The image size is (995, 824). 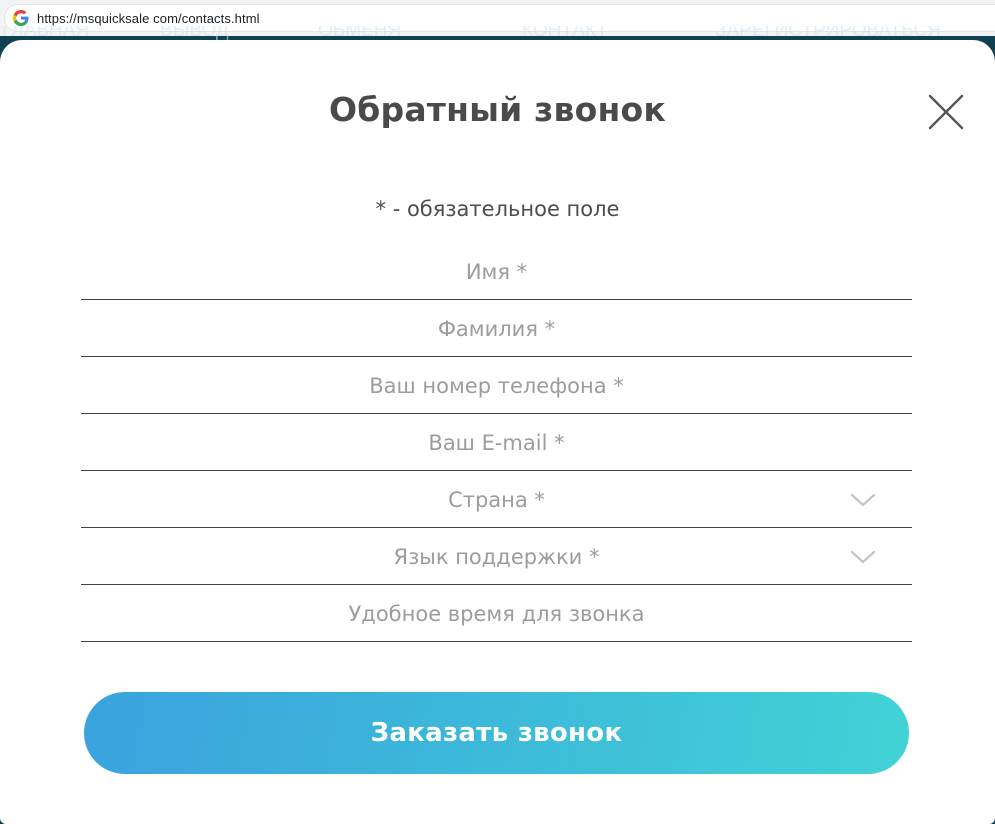 I want to click on email-input, so click(x=496, y=442).